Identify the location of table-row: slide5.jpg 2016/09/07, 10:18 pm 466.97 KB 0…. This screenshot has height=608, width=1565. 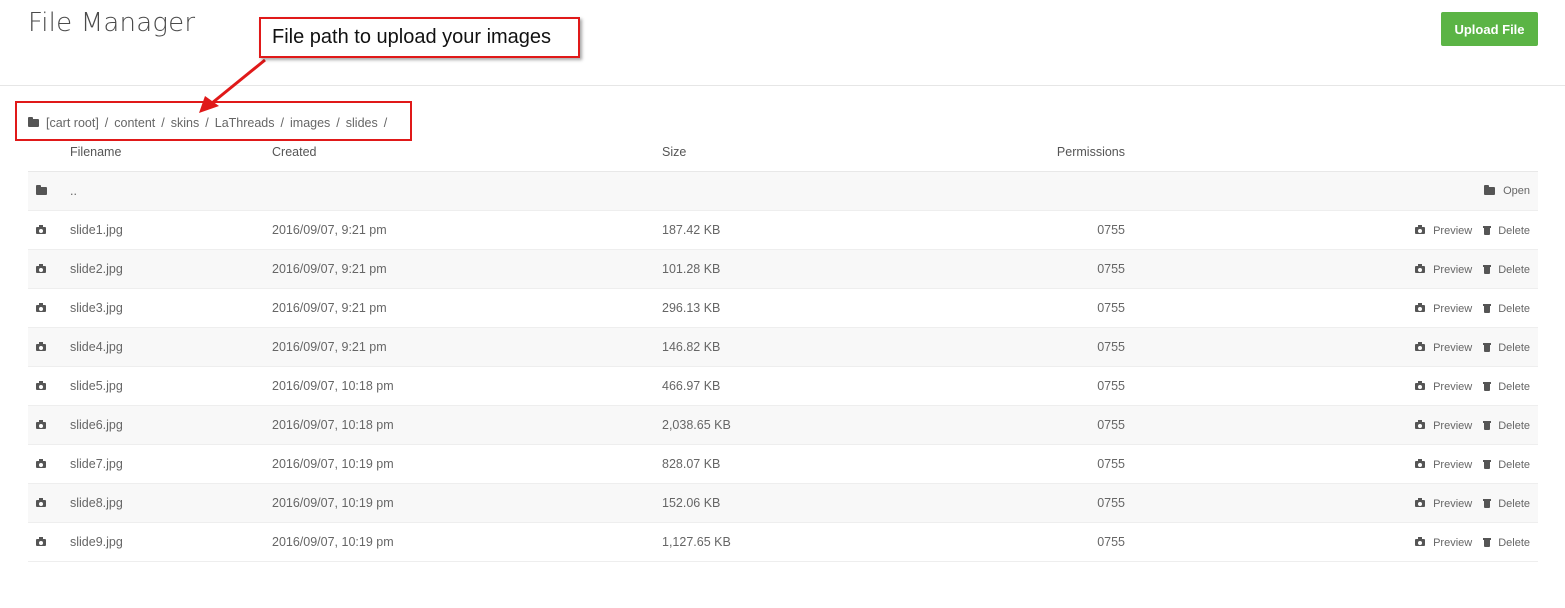
(783, 386).